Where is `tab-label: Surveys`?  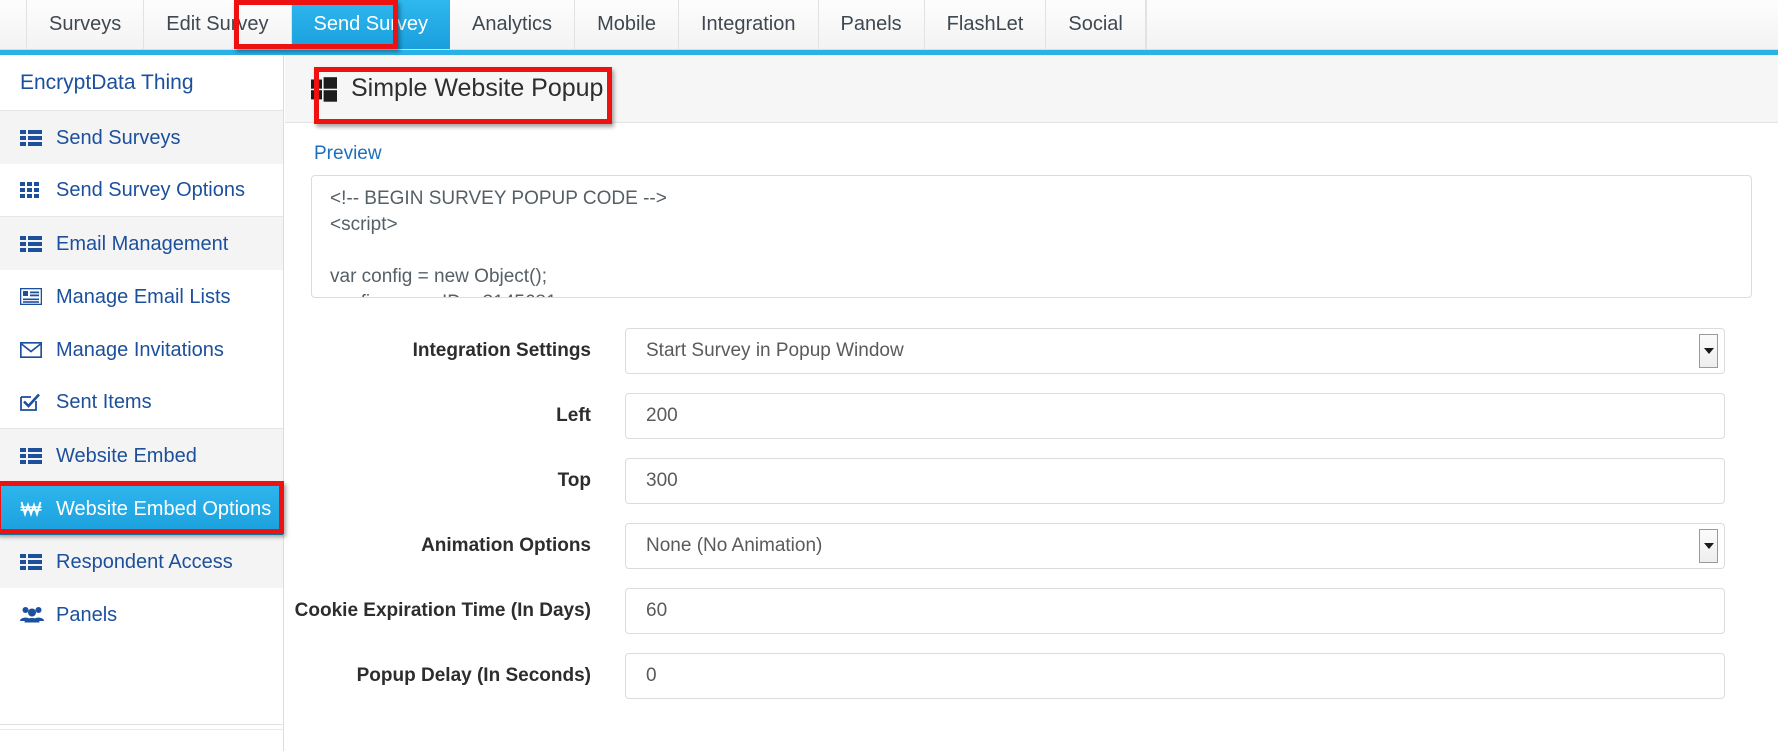
tab-label: Surveys is located at coordinates (85, 24).